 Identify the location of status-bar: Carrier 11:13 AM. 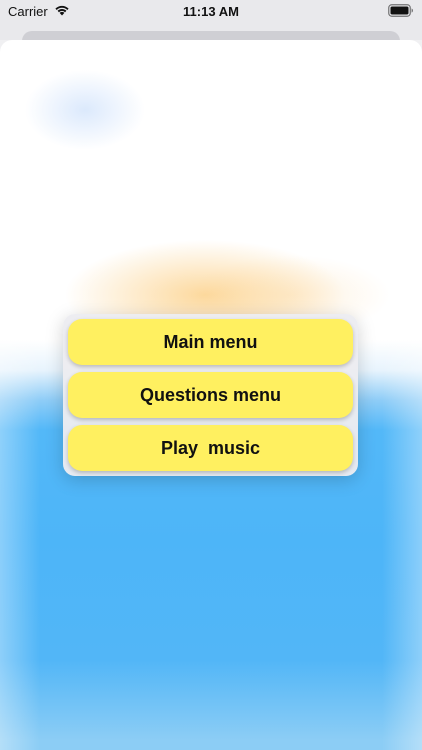
(211, 12).